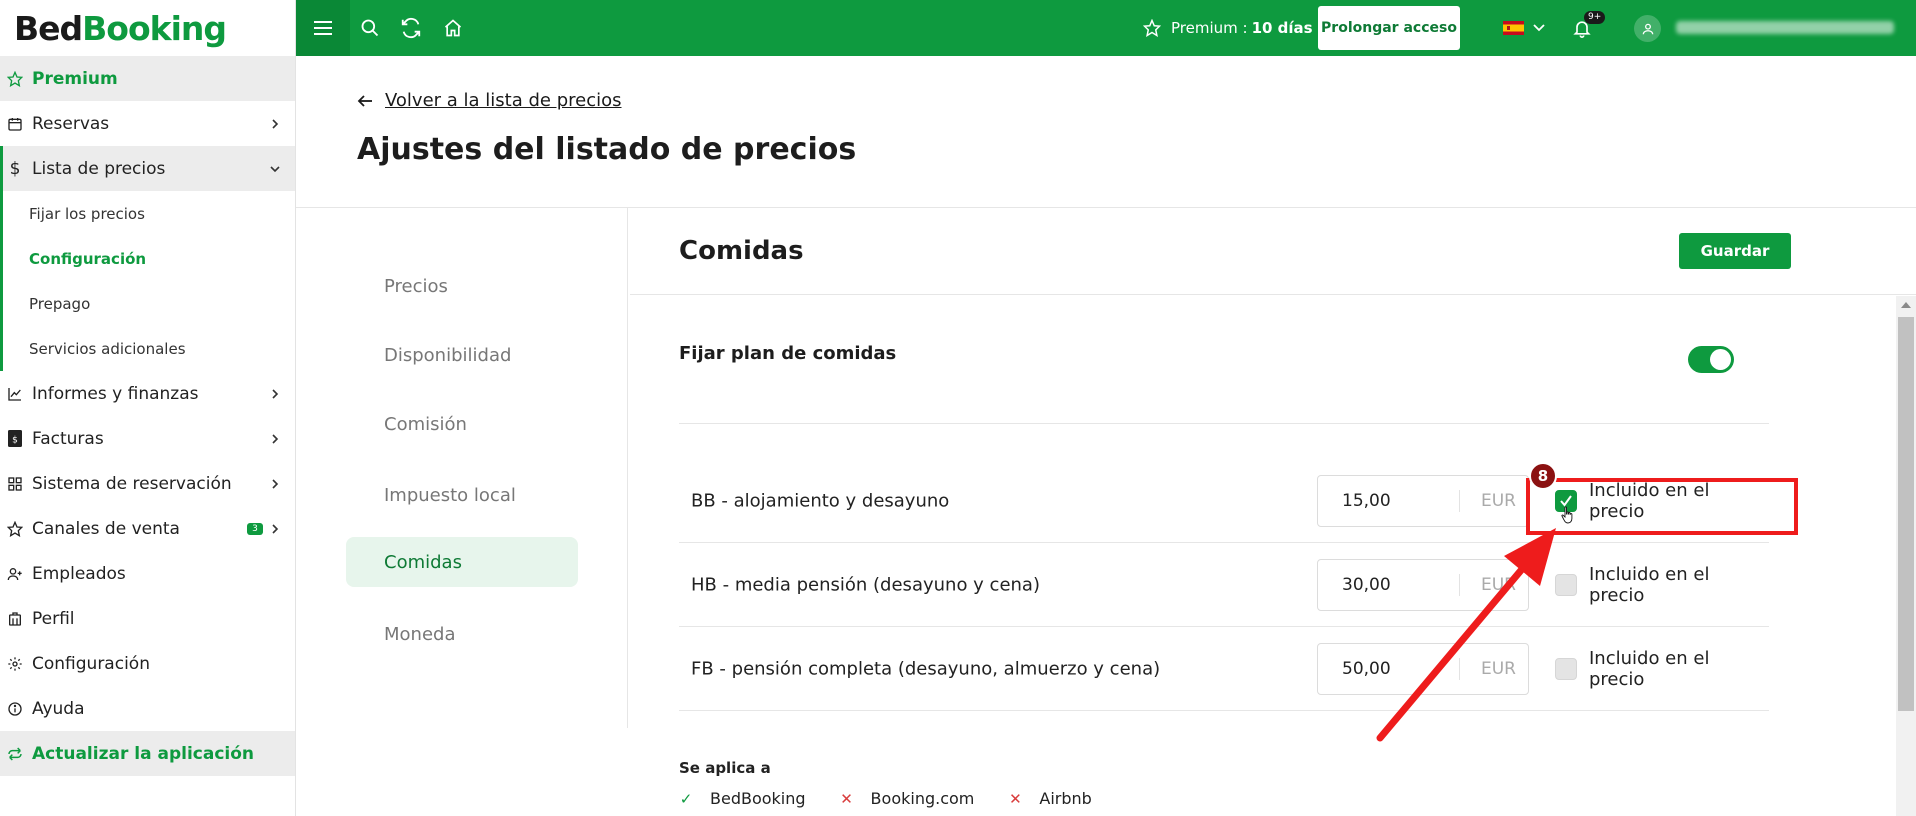 The width and height of the screenshot is (1916, 816). Describe the element at coordinates (1389, 28) in the screenshot. I see `prolong-access-button: Prolongar acceso` at that location.